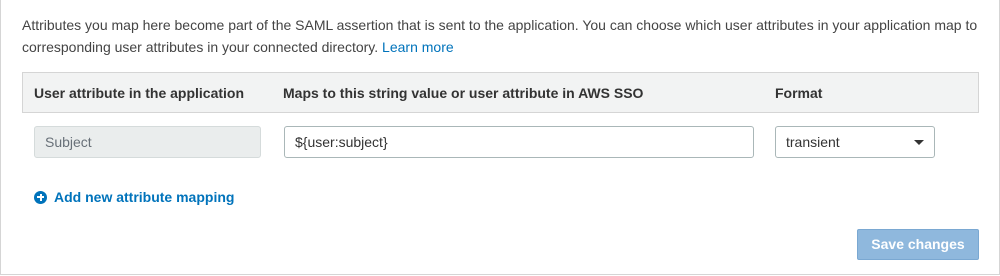 The width and height of the screenshot is (1000, 276). I want to click on add-attribute-mapping-label: Add new attribute mapping, so click(144, 197).